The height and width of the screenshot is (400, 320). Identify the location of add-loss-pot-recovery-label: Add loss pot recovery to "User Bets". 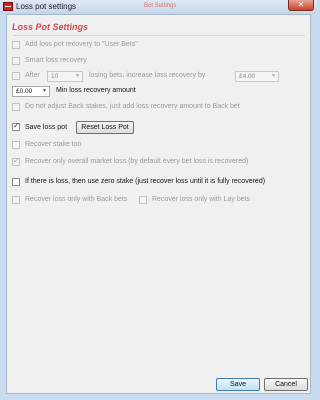
(81, 44).